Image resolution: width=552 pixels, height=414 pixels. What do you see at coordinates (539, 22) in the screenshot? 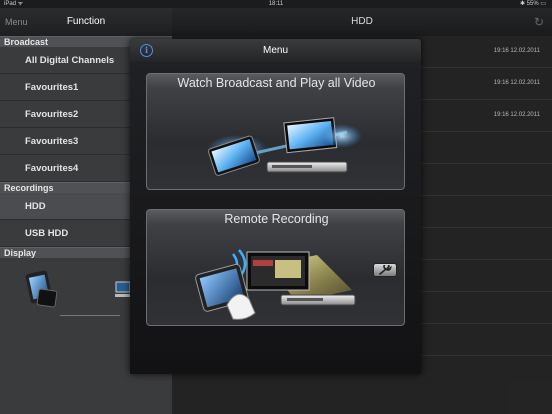
I see `refresh-icon: ↻` at bounding box center [539, 22].